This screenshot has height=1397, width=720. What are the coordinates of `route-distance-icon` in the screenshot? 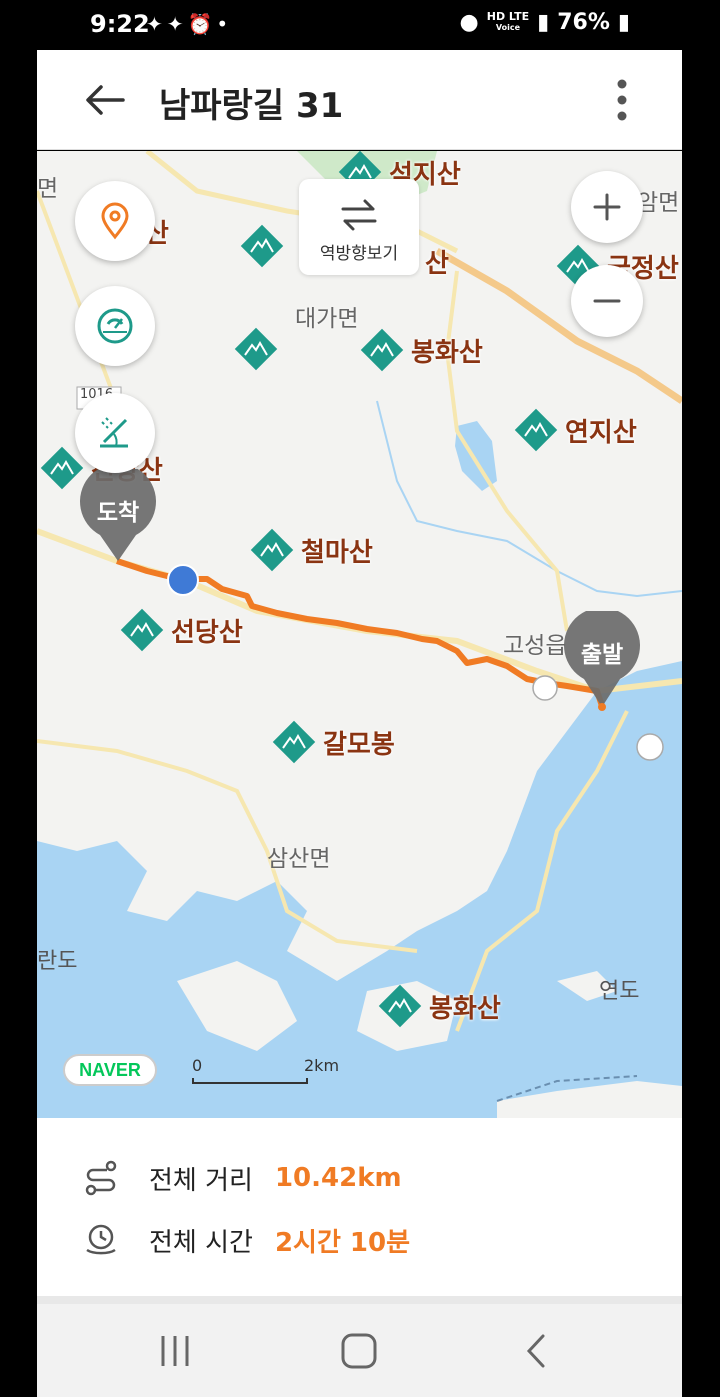 It's located at (101, 1178).